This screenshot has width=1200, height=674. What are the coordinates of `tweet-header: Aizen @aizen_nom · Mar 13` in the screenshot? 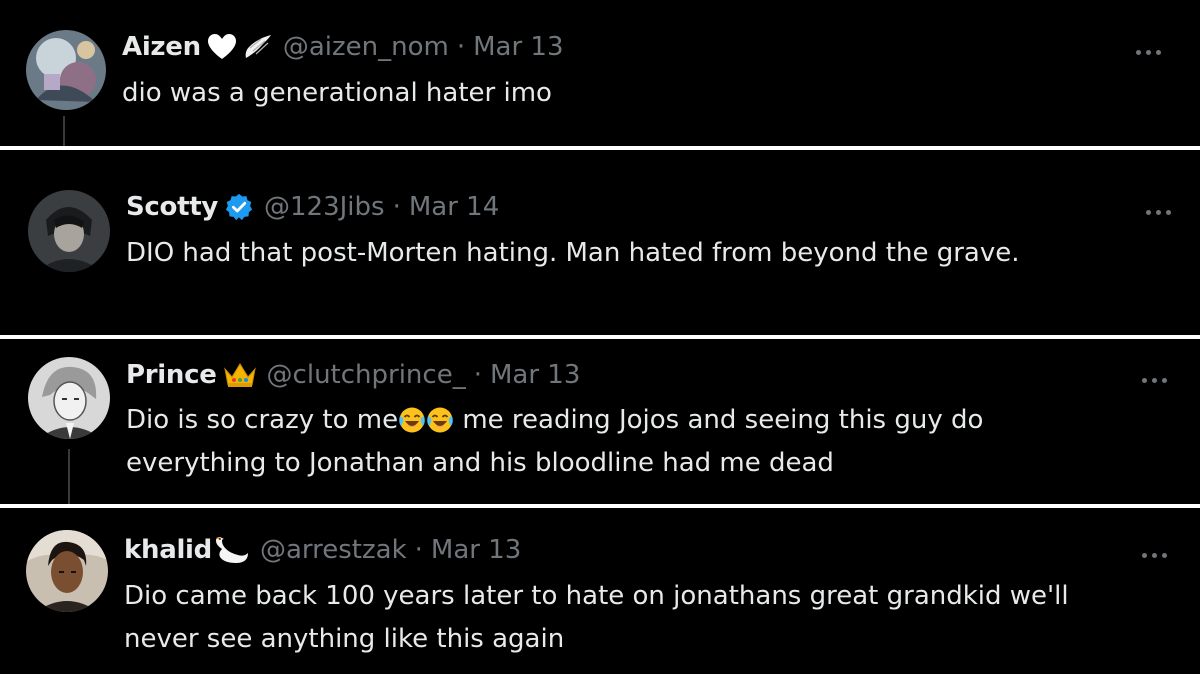 It's located at (342, 47).